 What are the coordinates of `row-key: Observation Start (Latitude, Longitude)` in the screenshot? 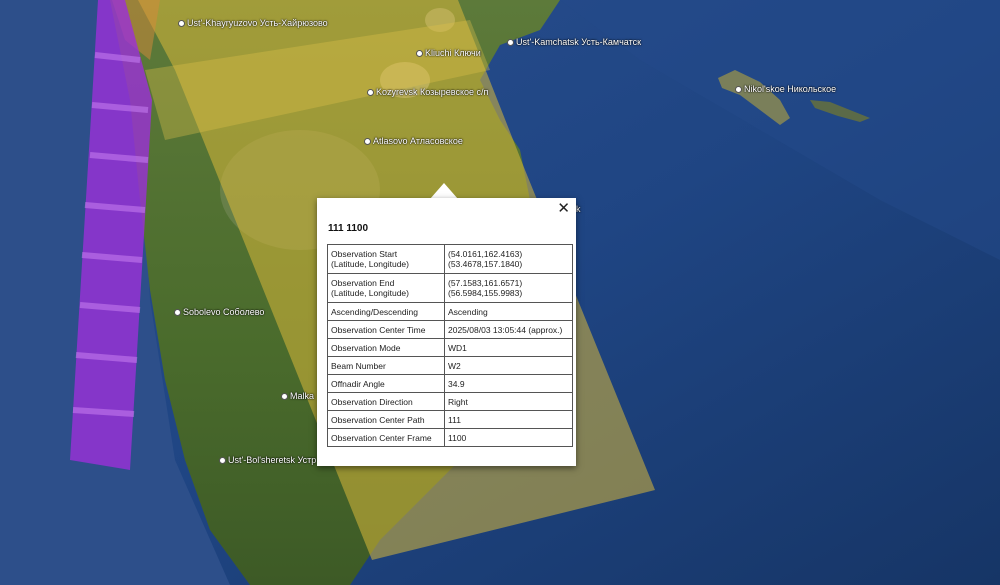 It's located at (386, 259).